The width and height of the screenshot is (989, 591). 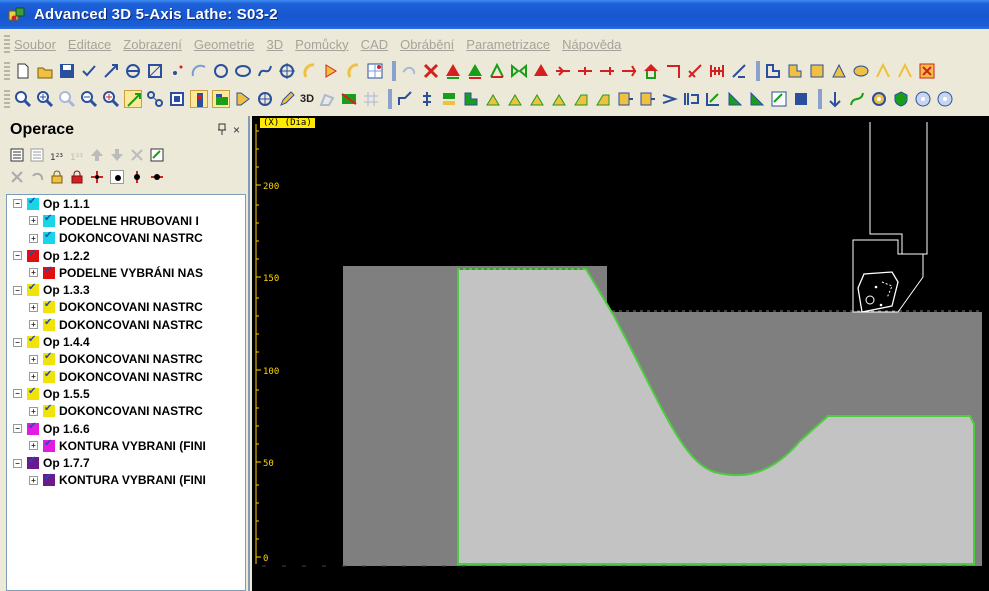 I want to click on point-icon, so click(x=177, y=71).